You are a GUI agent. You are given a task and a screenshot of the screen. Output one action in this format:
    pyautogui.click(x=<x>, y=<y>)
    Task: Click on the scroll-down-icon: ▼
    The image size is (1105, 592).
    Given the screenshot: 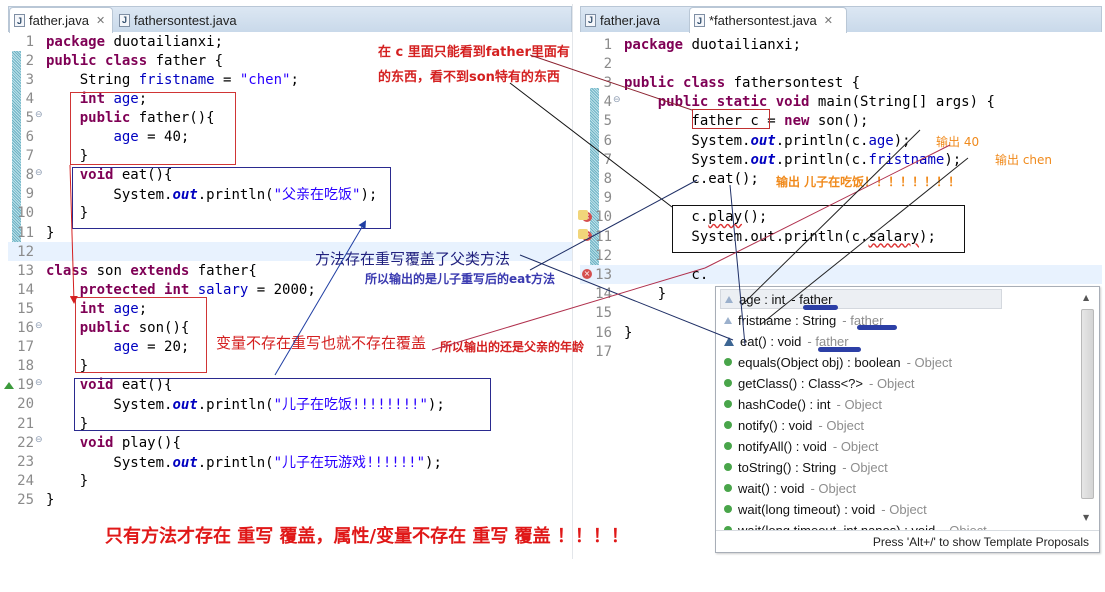 What is the action you would take?
    pyautogui.click(x=1086, y=517)
    